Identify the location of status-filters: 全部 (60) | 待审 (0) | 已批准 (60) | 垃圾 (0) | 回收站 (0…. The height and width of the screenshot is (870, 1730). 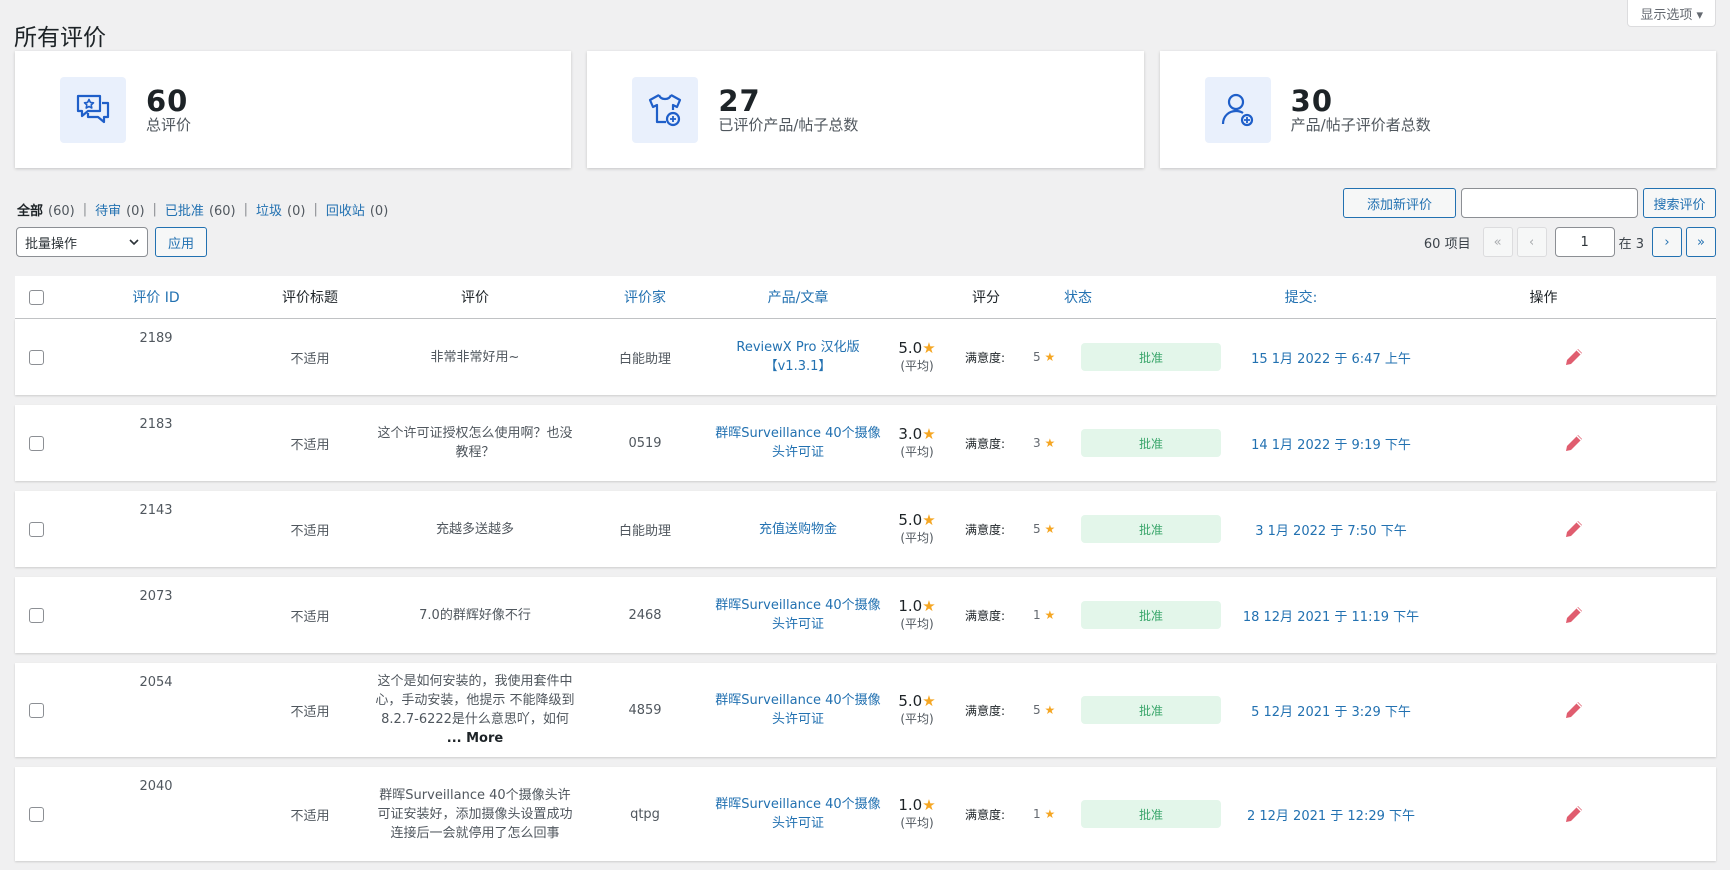
(203, 209).